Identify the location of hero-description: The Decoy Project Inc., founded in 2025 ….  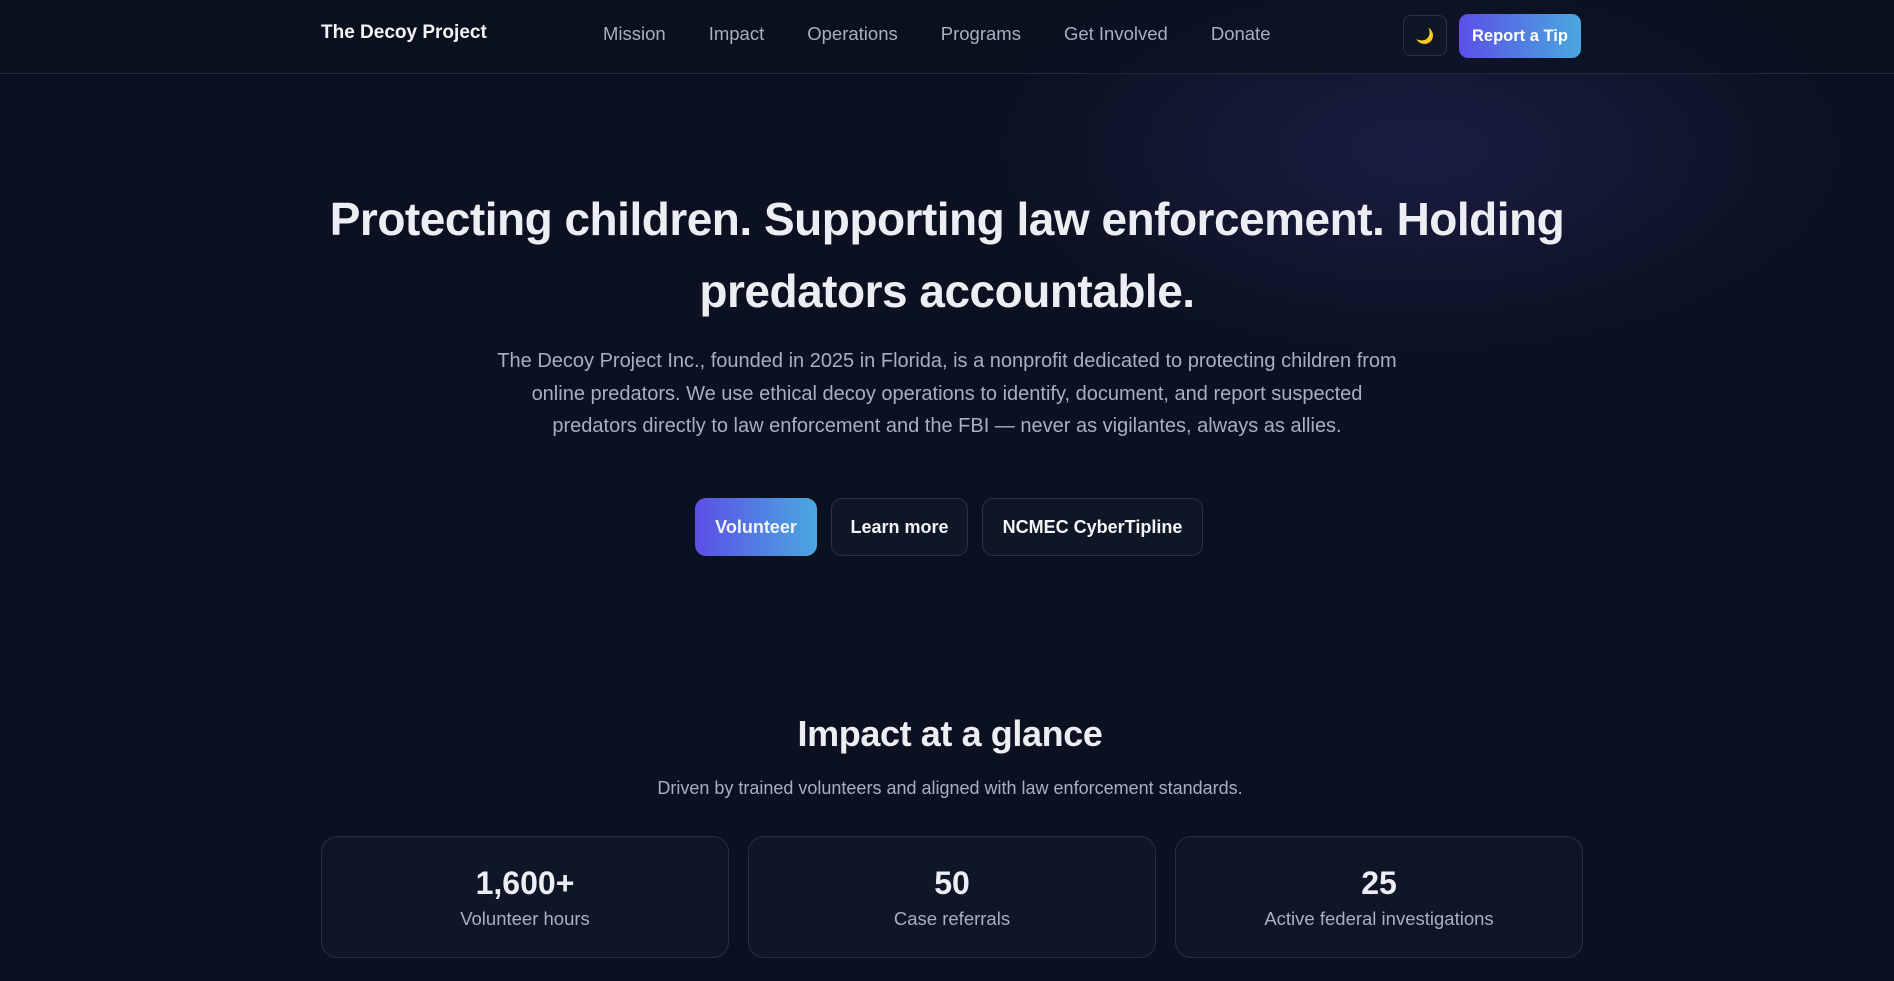
(947, 393).